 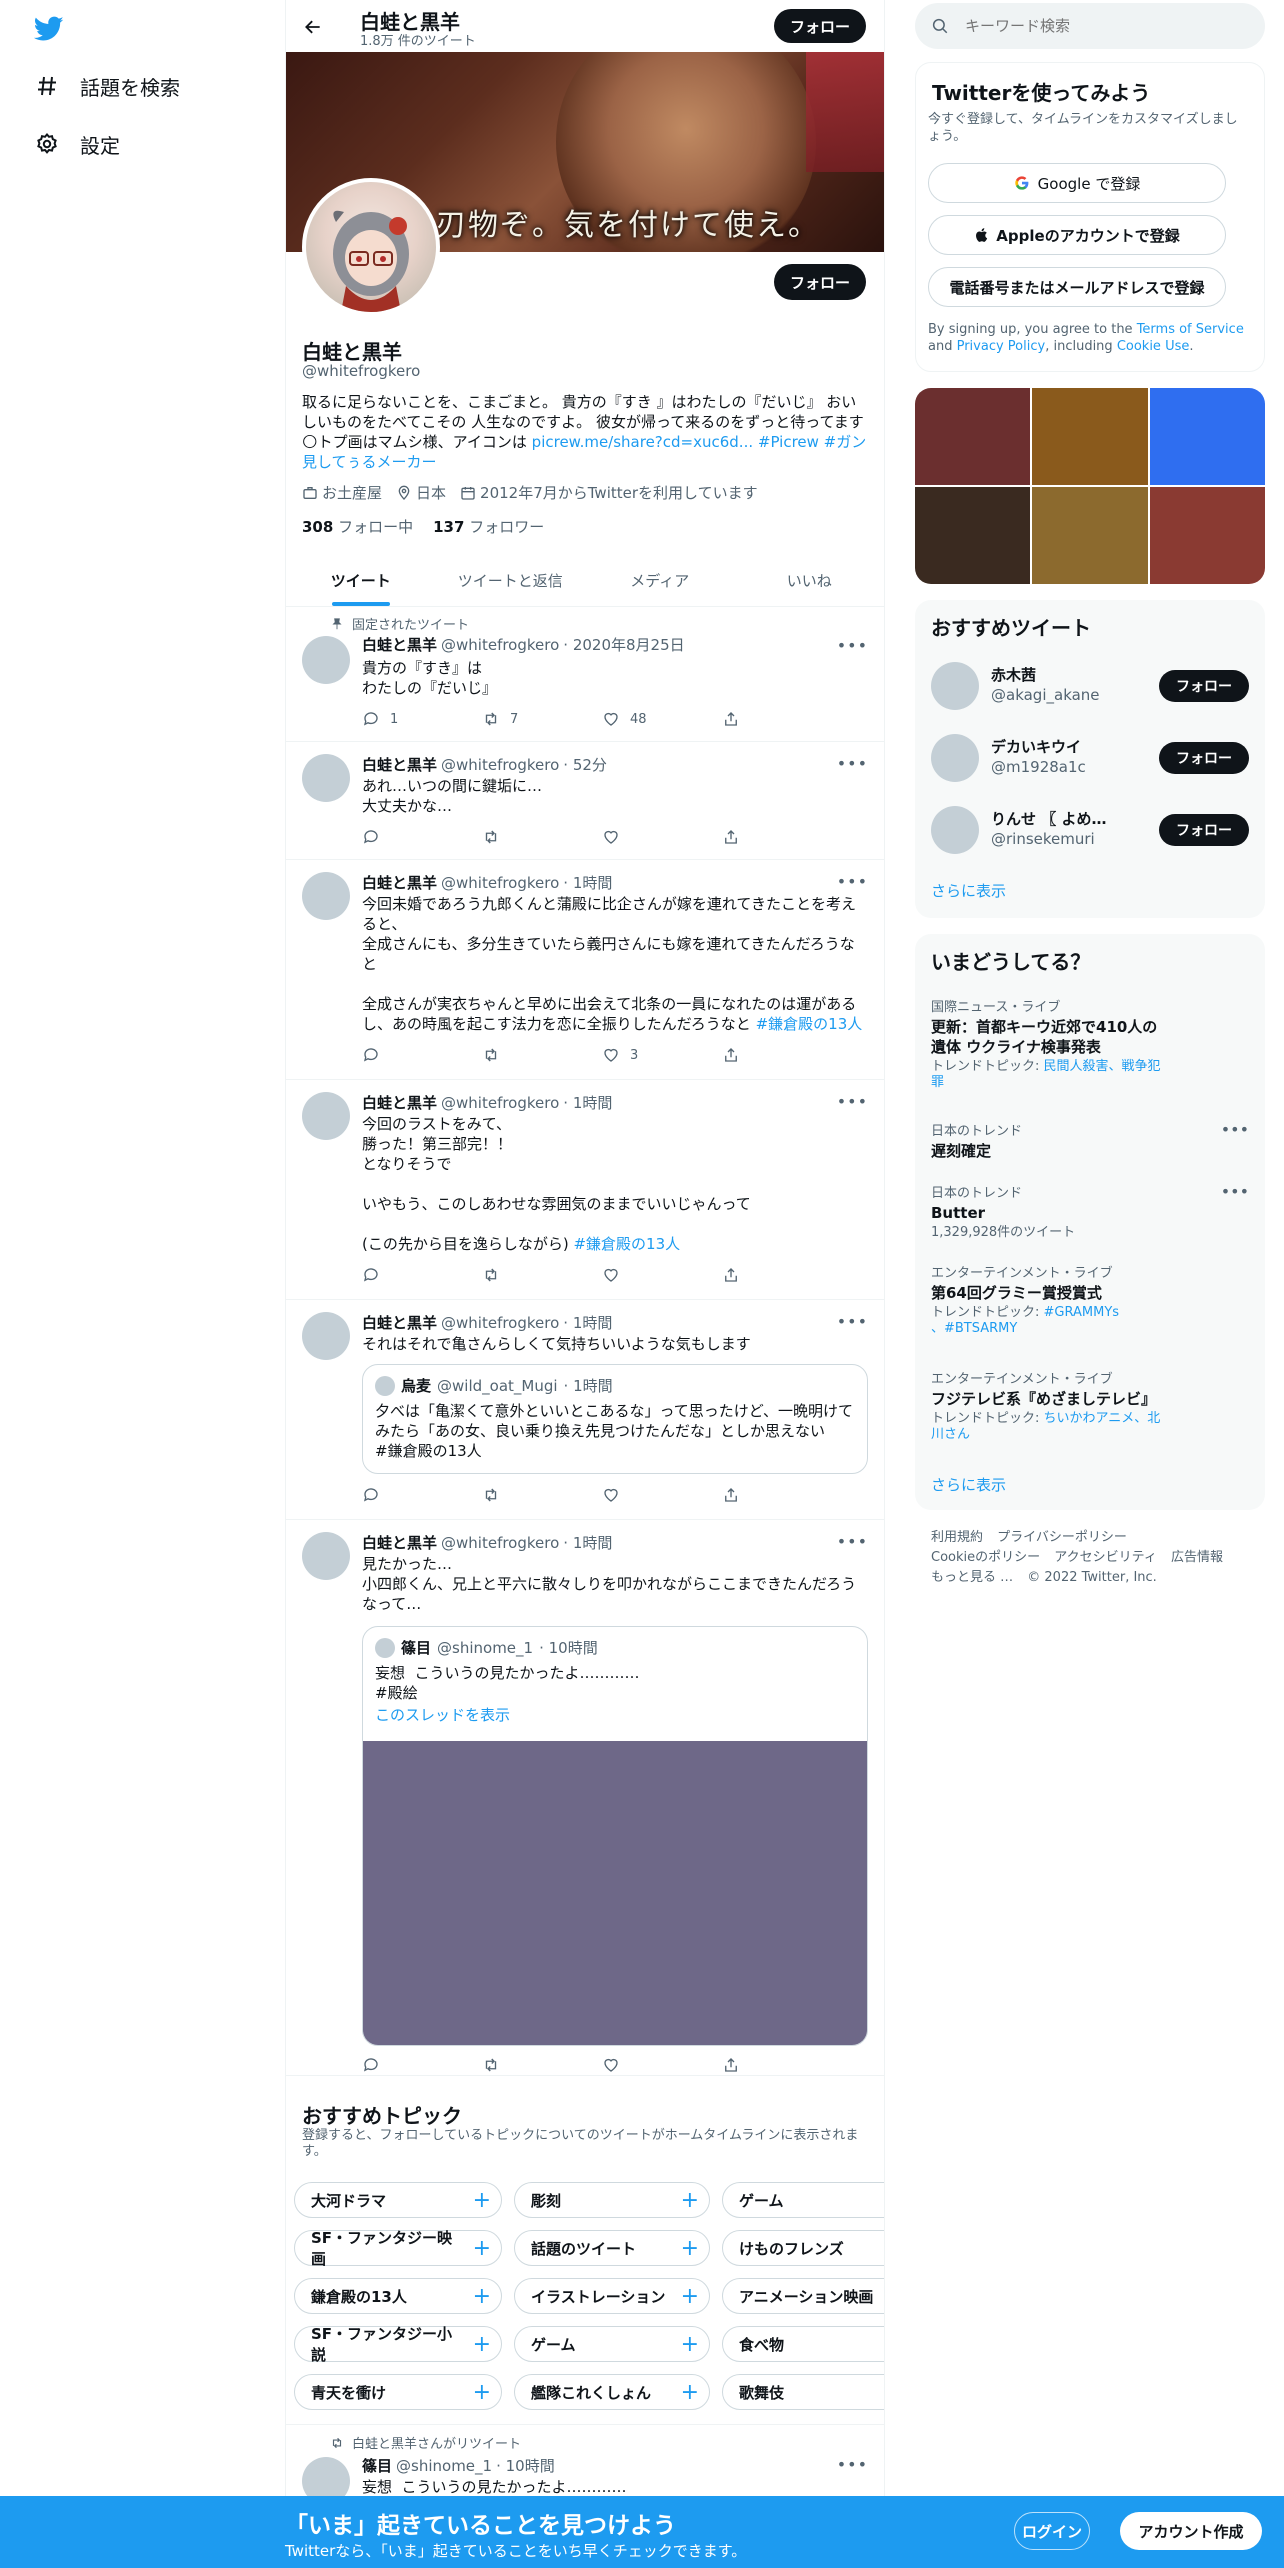 I want to click on footer-link: プライバシーポリシー, so click(x=1062, y=1537).